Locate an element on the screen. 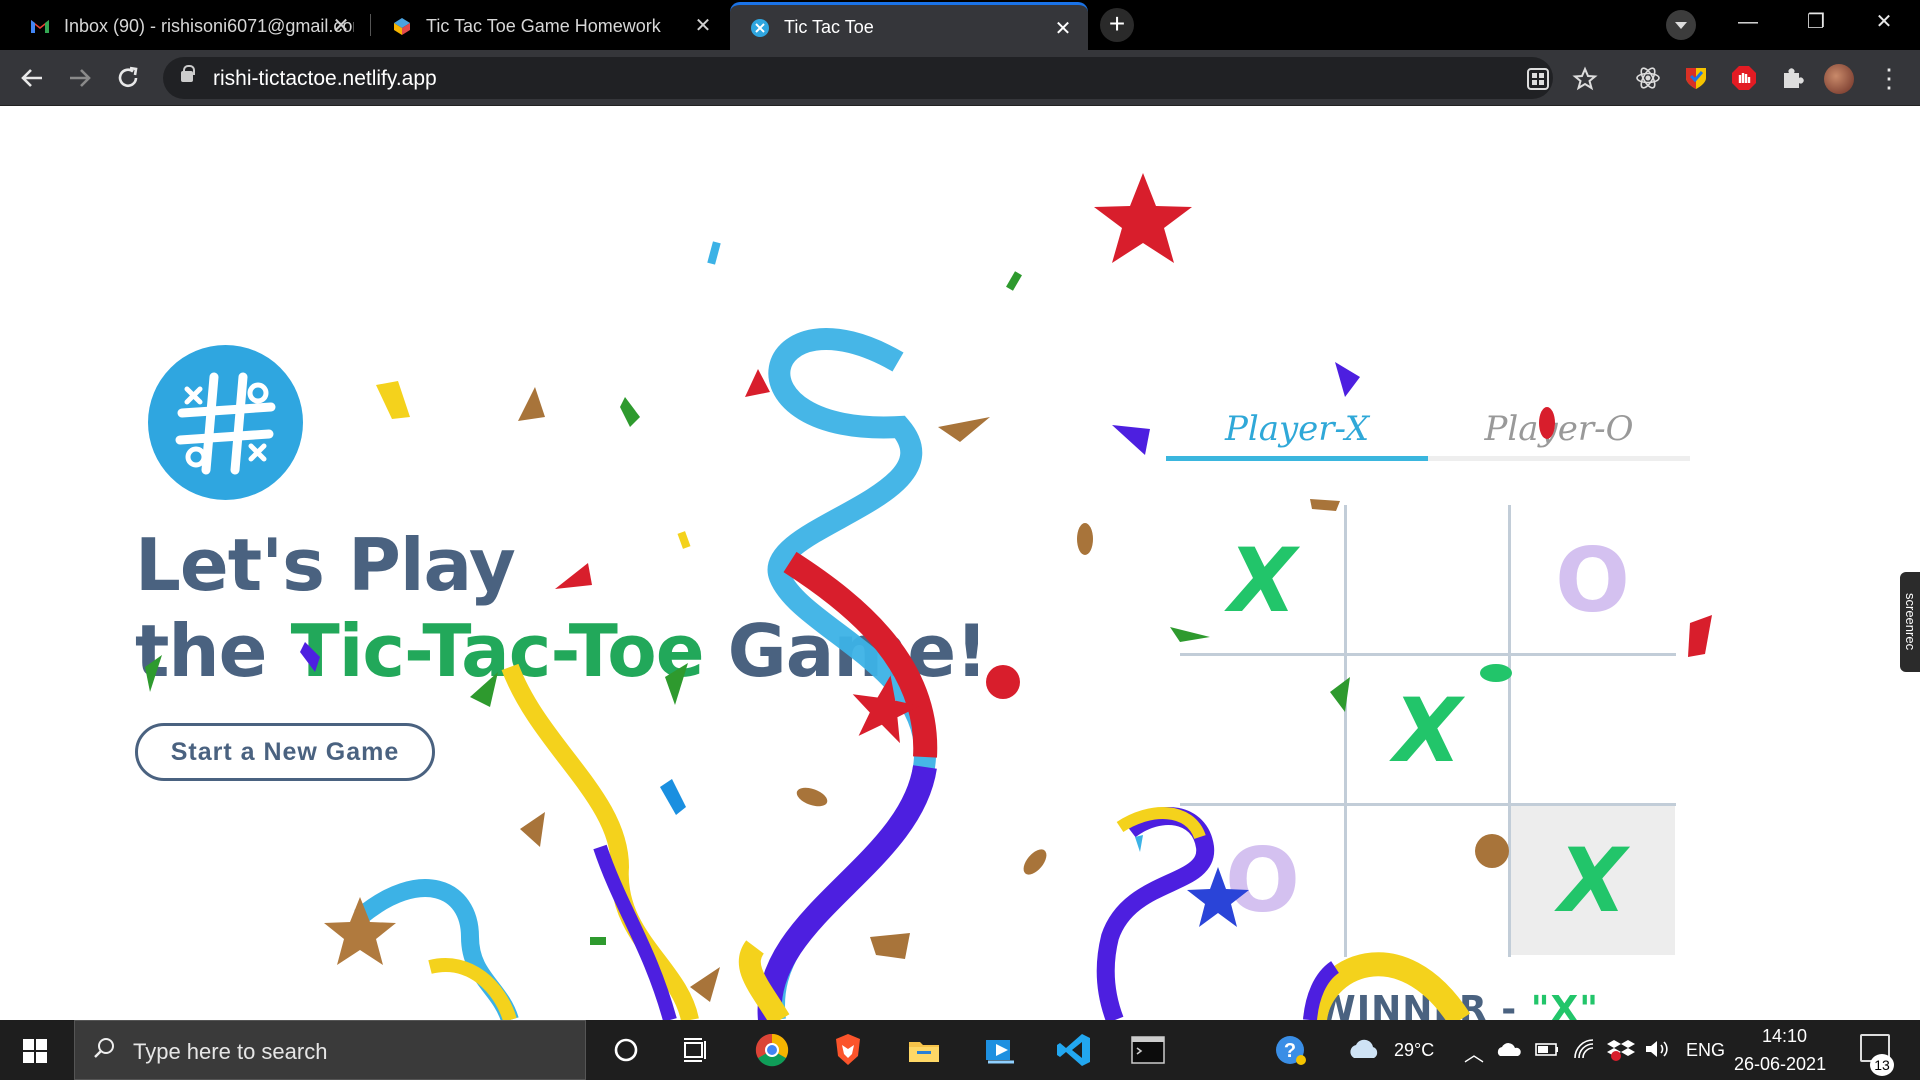  profile-avatar is located at coordinates (1839, 79).